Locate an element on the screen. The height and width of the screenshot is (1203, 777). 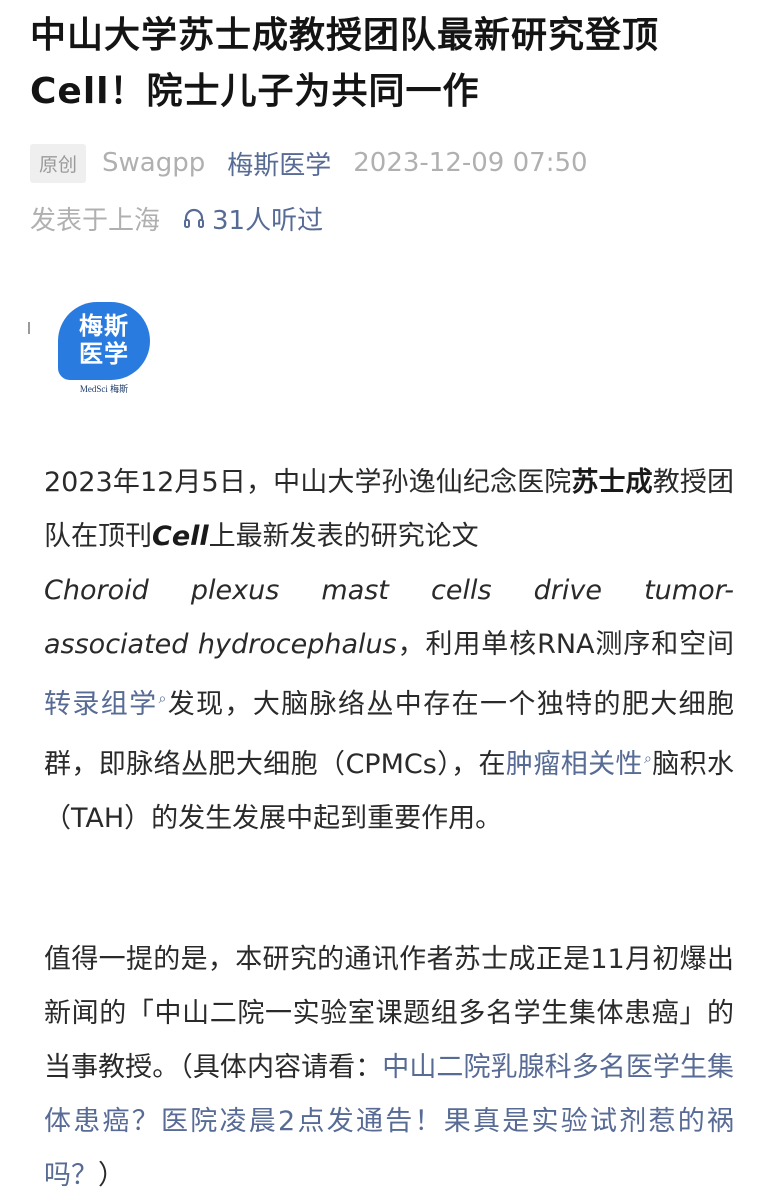
p1-journal: Cell is located at coordinates (180, 536).